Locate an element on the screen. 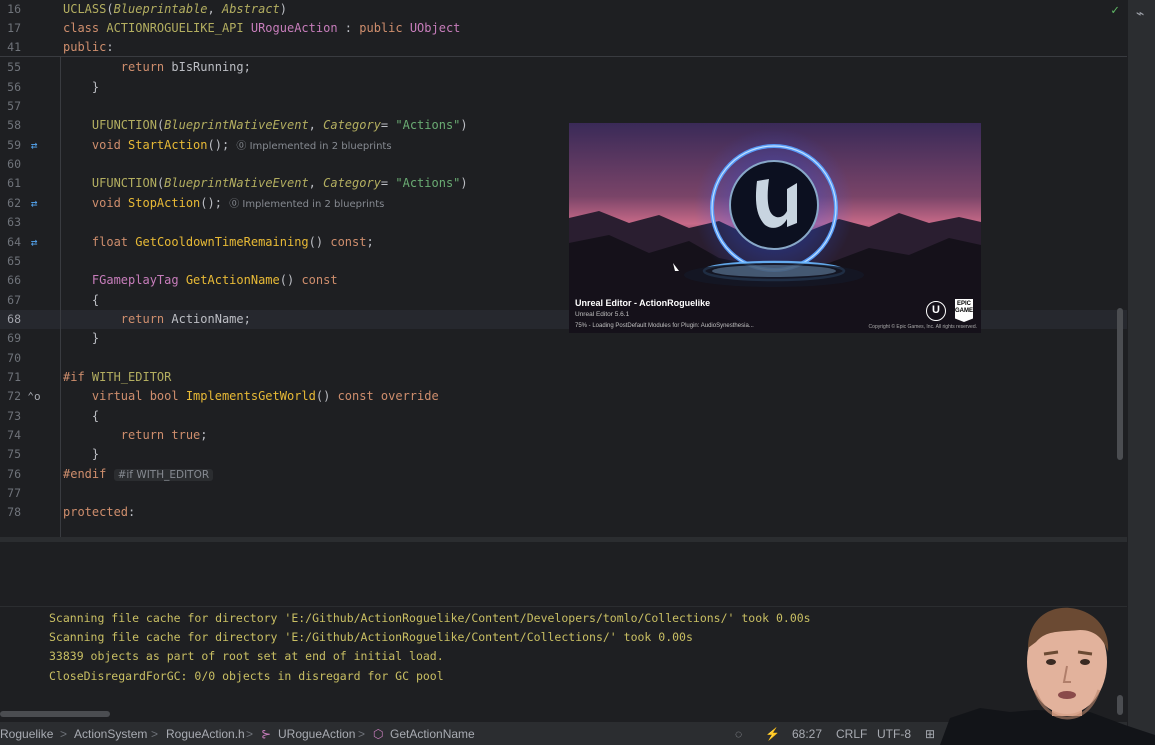 The image size is (1155, 745). line-number: 75 is located at coordinates (10, 454).